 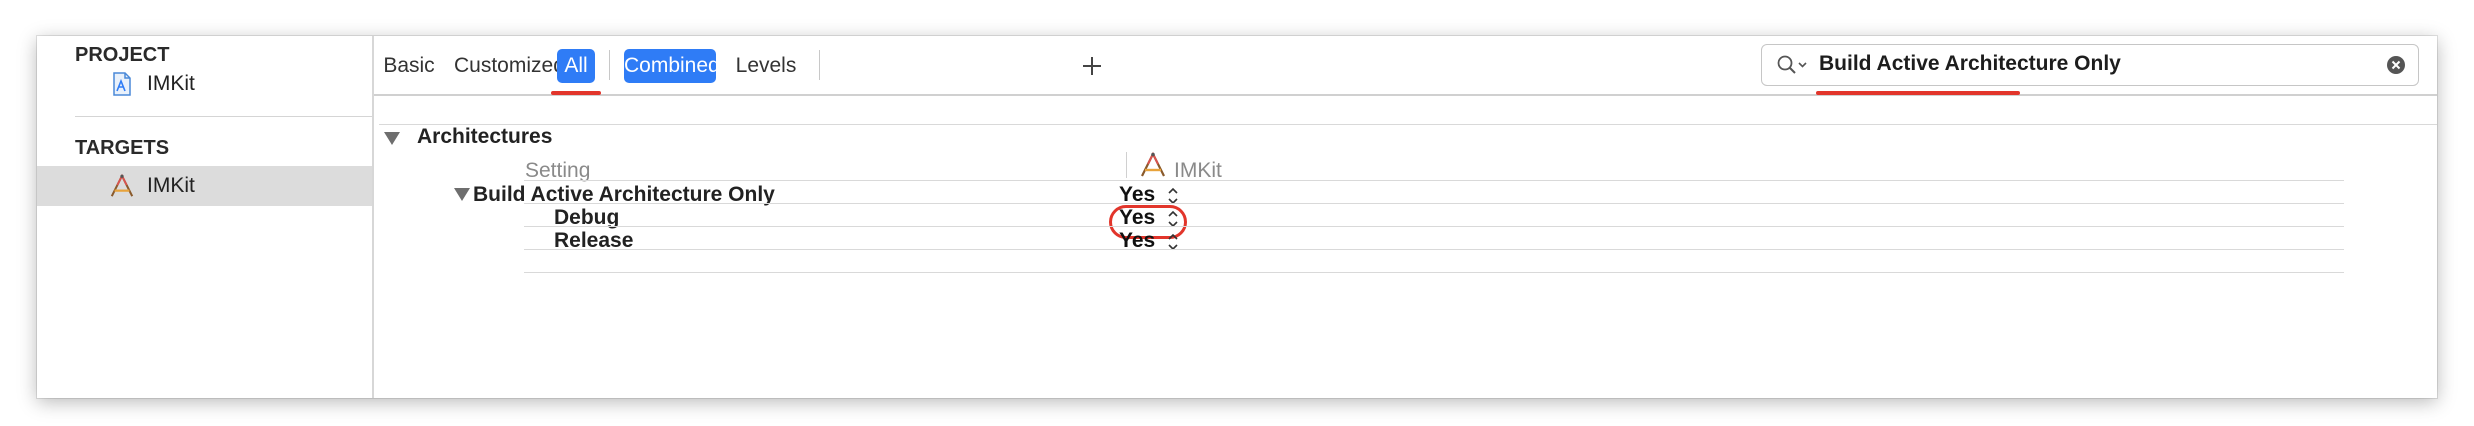 I want to click on sidebar-item-project: IMKit, so click(x=204, y=84).